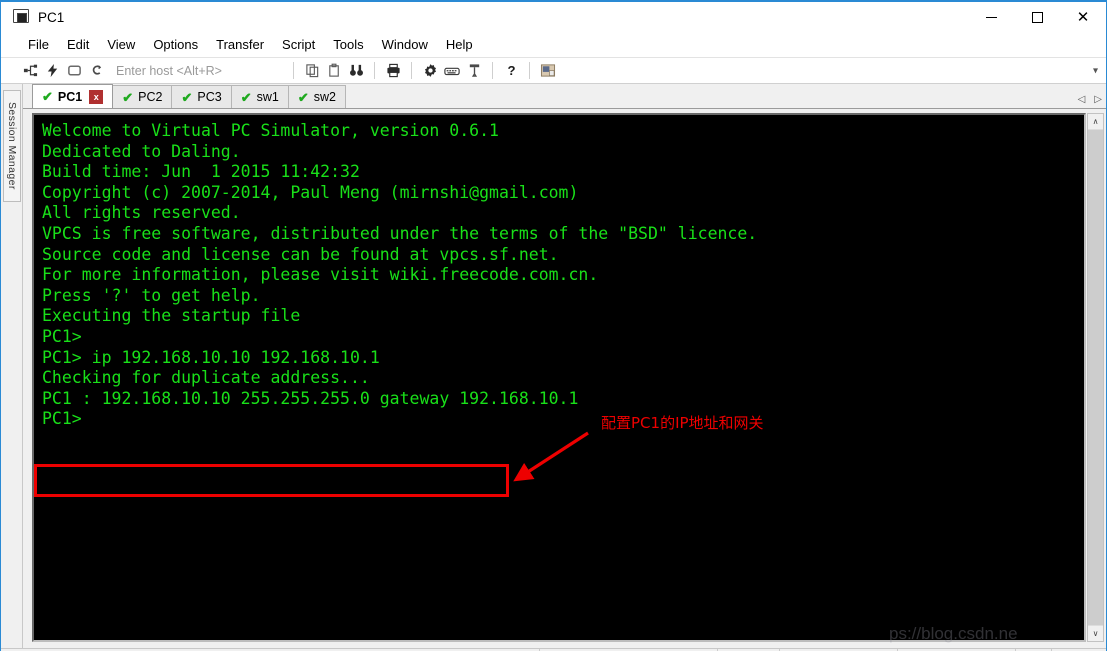  What do you see at coordinates (78, 44) in the screenshot?
I see `menu-item-edit: Edit` at bounding box center [78, 44].